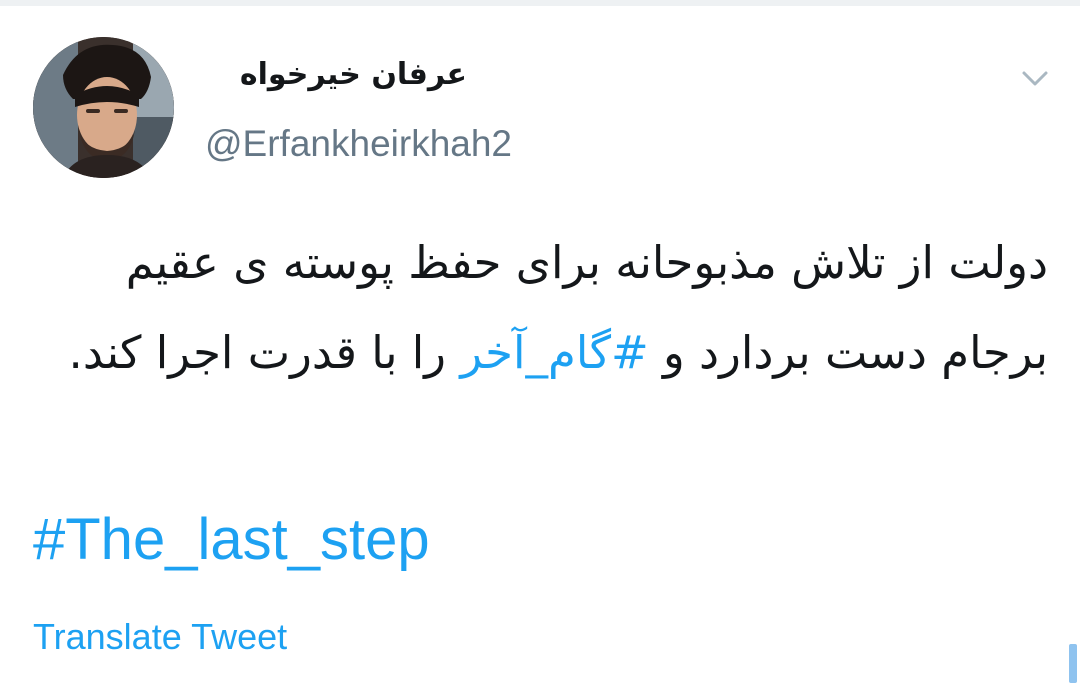 Image resolution: width=1080 pixels, height=683 pixels. What do you see at coordinates (264, 352) in the screenshot?
I see `tweet-text-part: را با قدرت اجرا کند.` at bounding box center [264, 352].